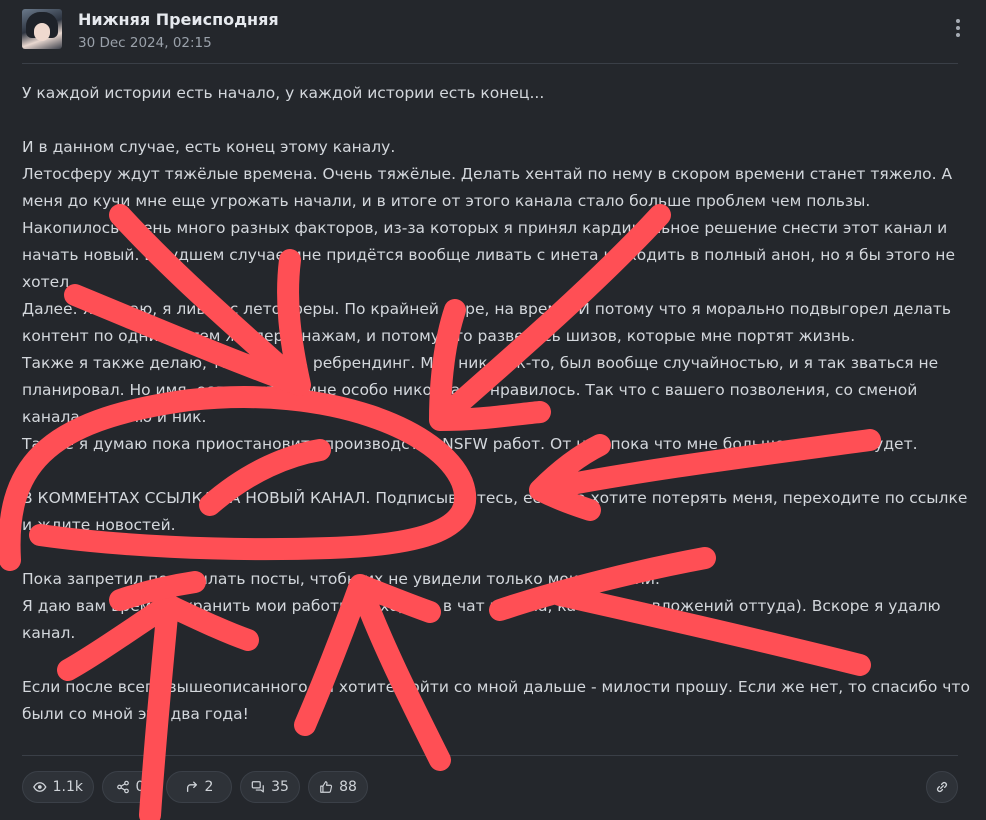  Describe the element at coordinates (326, 787) in the screenshot. I see `thumbs-up-icon` at that location.